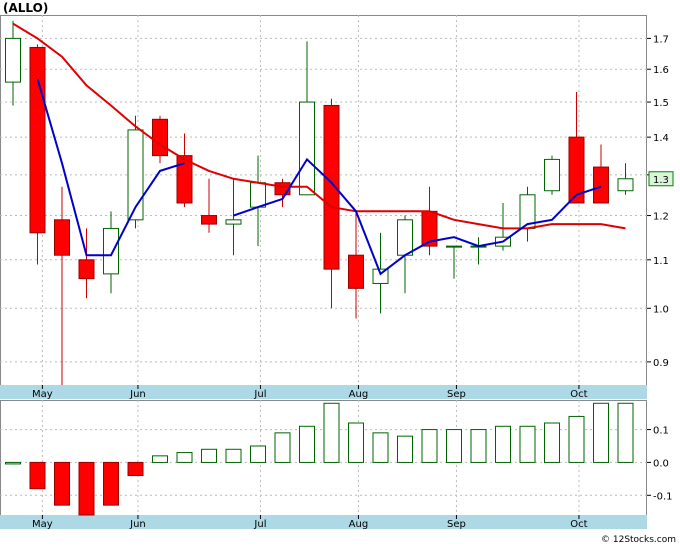 The height and width of the screenshot is (546, 680). What do you see at coordinates (42, 394) in the screenshot?
I see `price-month-label: May` at bounding box center [42, 394].